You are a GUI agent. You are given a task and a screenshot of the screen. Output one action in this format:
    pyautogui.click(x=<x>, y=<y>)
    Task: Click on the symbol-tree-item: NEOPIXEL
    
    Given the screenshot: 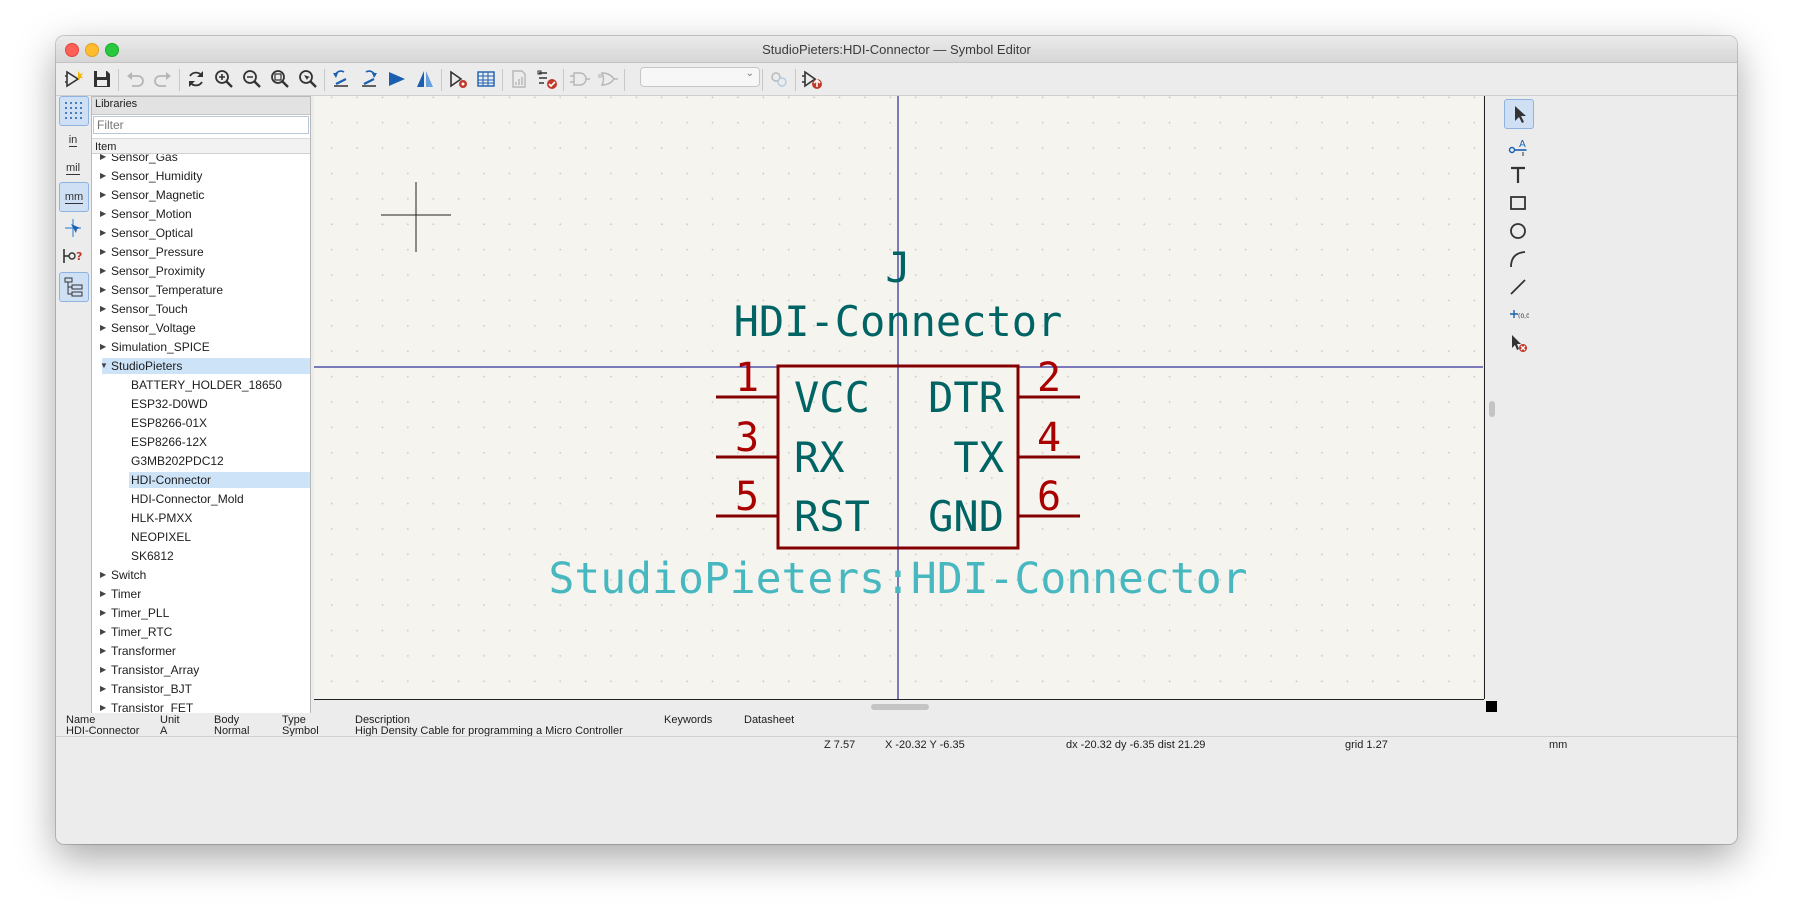 What is the action you would take?
    pyautogui.click(x=201, y=537)
    